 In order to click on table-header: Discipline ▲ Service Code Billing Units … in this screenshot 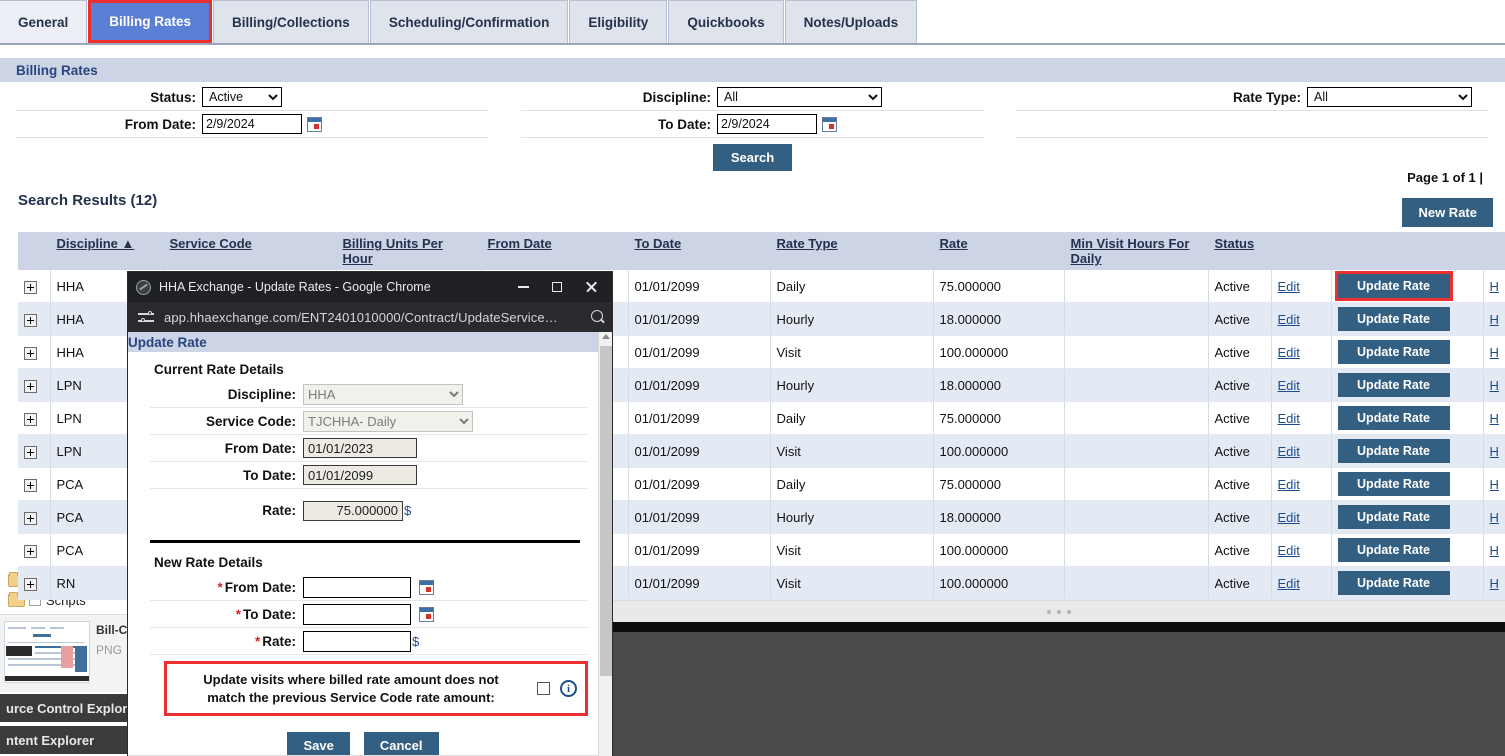, I will do `click(761, 251)`.